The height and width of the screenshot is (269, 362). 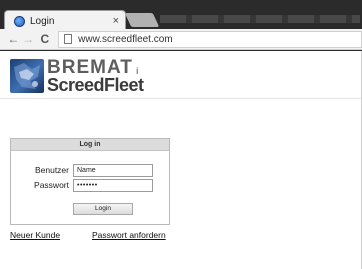 What do you see at coordinates (28, 39) in the screenshot?
I see `forward-arrow-icon: →` at bounding box center [28, 39].